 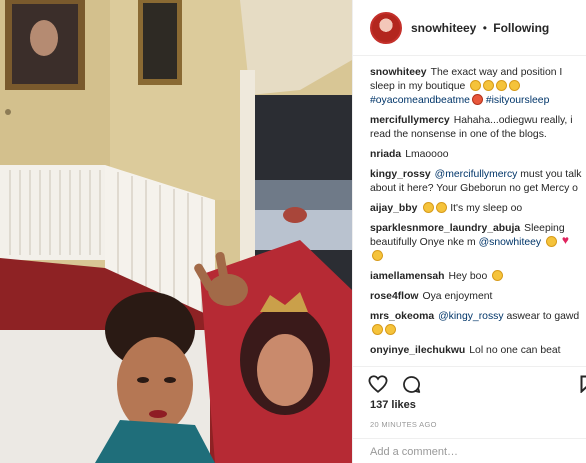 I want to click on comment: mrs_okeoma @kingy_rossy aswear to gawd, so click(x=476, y=324).